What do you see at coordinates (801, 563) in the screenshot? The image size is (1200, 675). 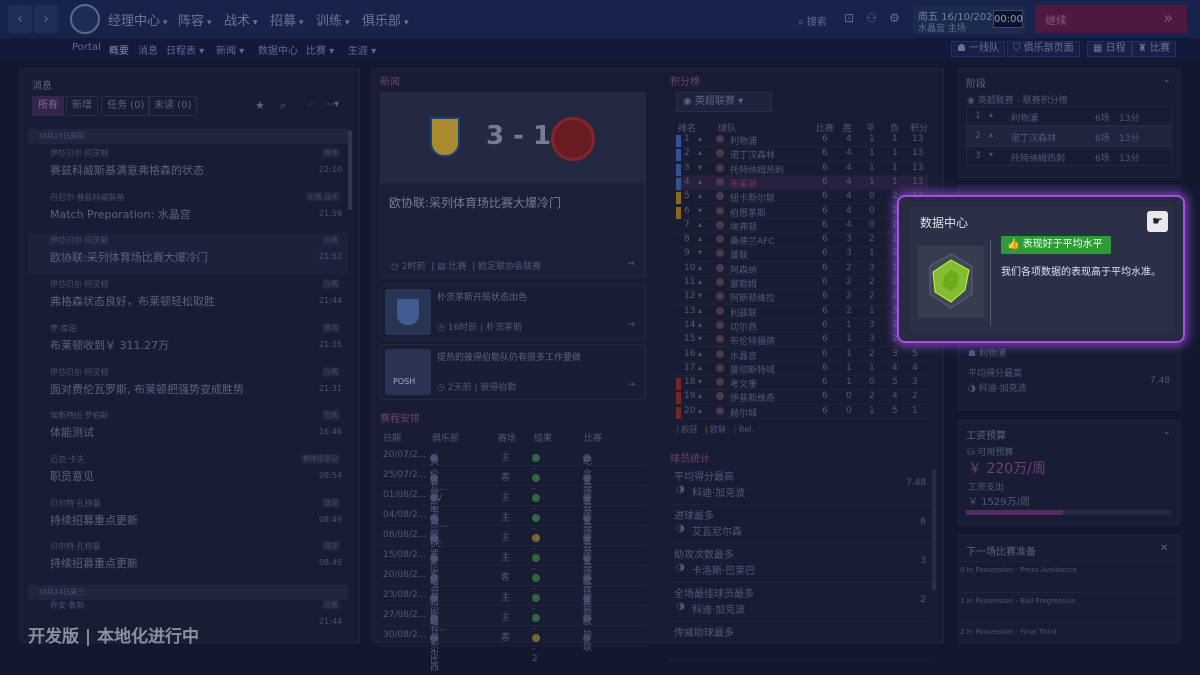 I see `player-stat-row: 助攻次数最多 ◑ 卡洛斯·巴莱巴 3` at bounding box center [801, 563].